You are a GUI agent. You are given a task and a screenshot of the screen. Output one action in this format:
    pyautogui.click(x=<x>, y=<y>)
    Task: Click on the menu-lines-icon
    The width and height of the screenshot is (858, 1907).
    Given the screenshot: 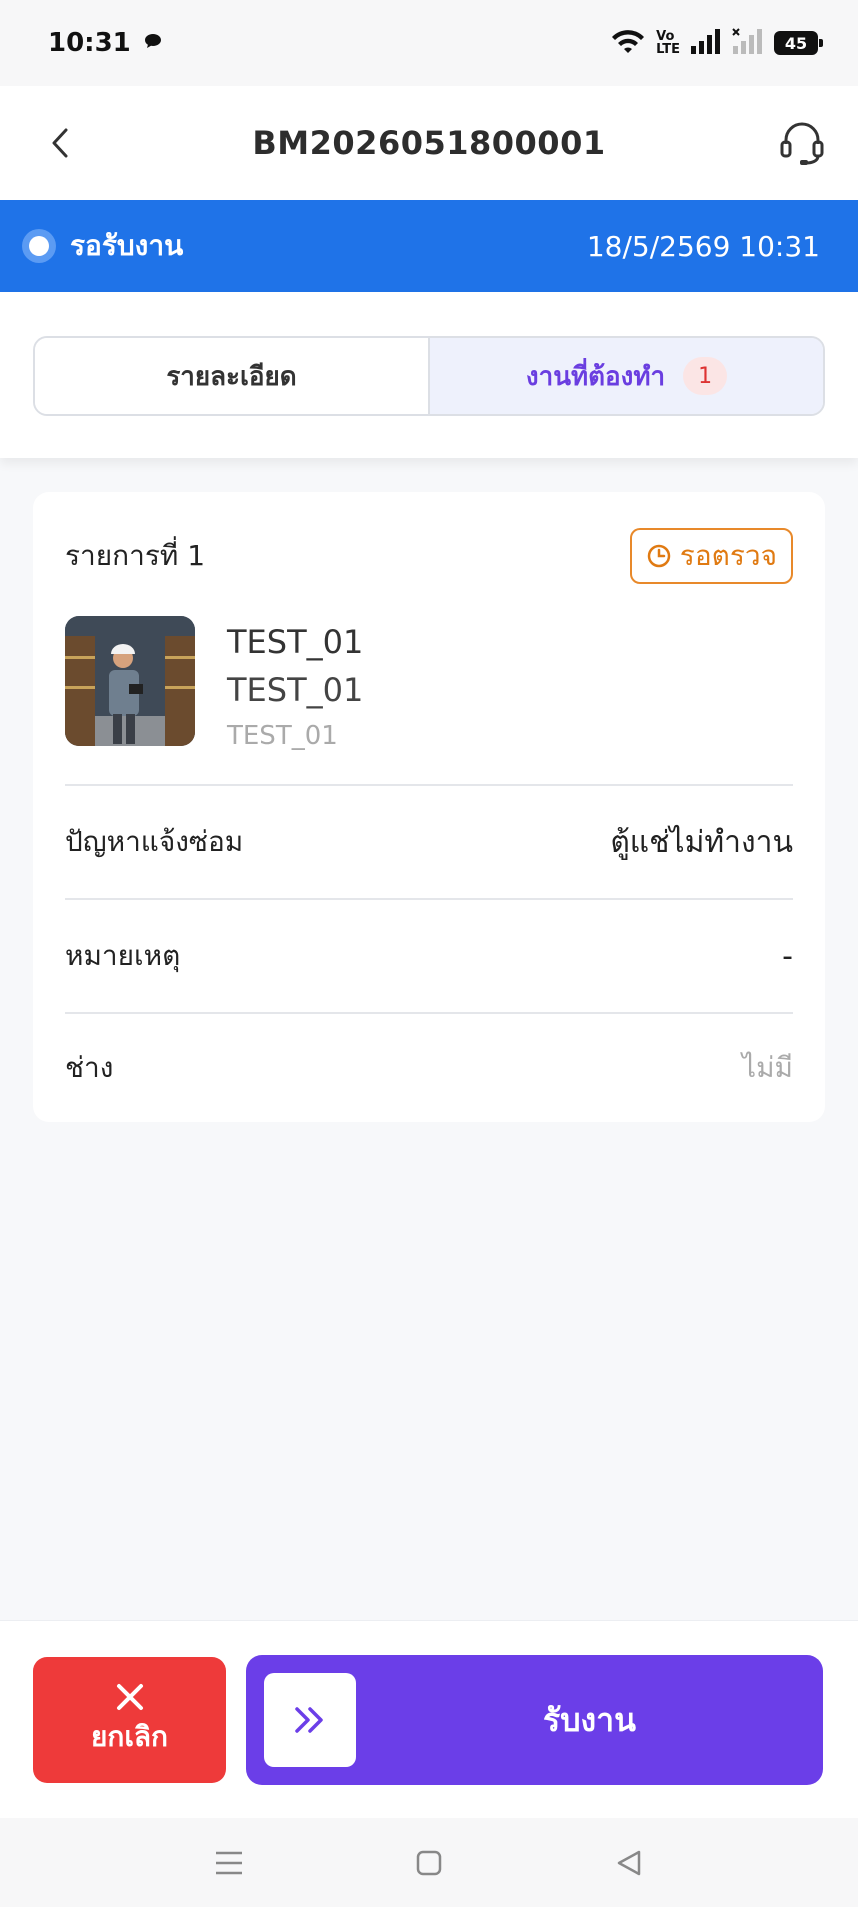 What is the action you would take?
    pyautogui.click(x=229, y=1862)
    